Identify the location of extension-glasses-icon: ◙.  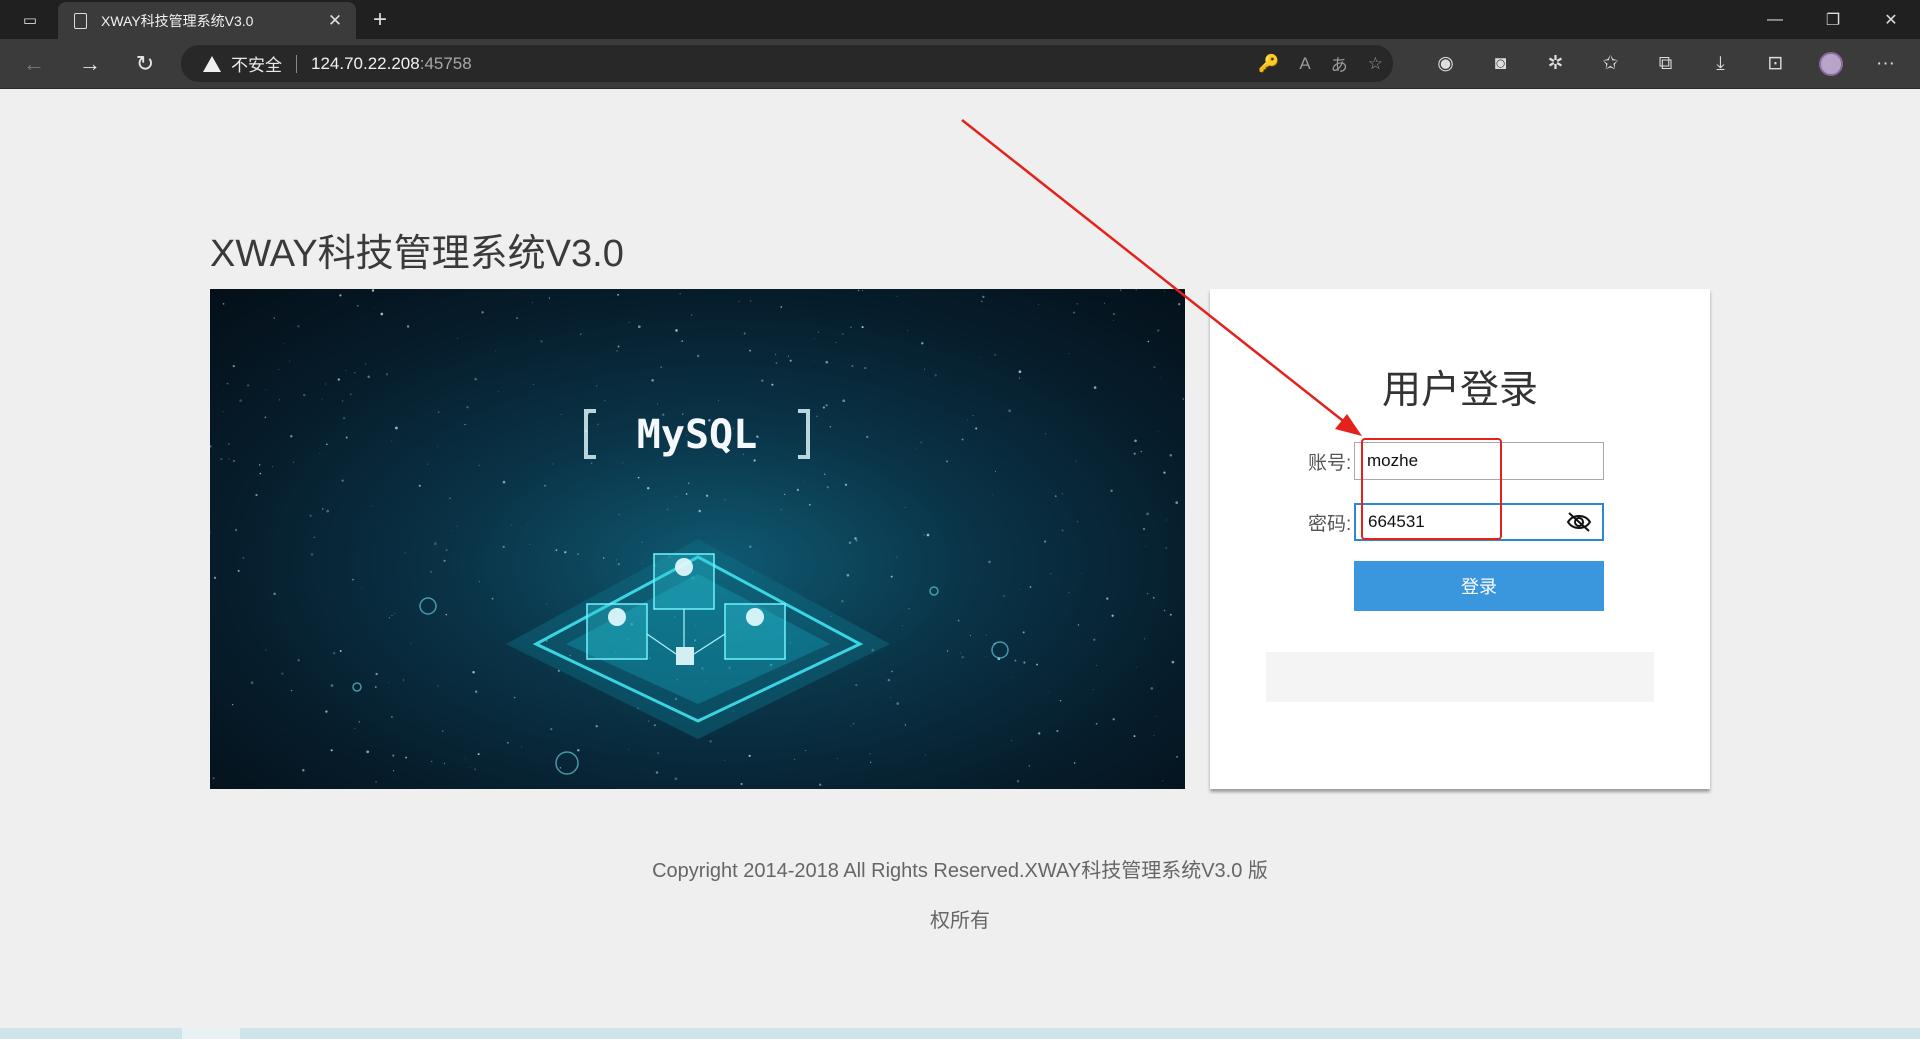
(1500, 63).